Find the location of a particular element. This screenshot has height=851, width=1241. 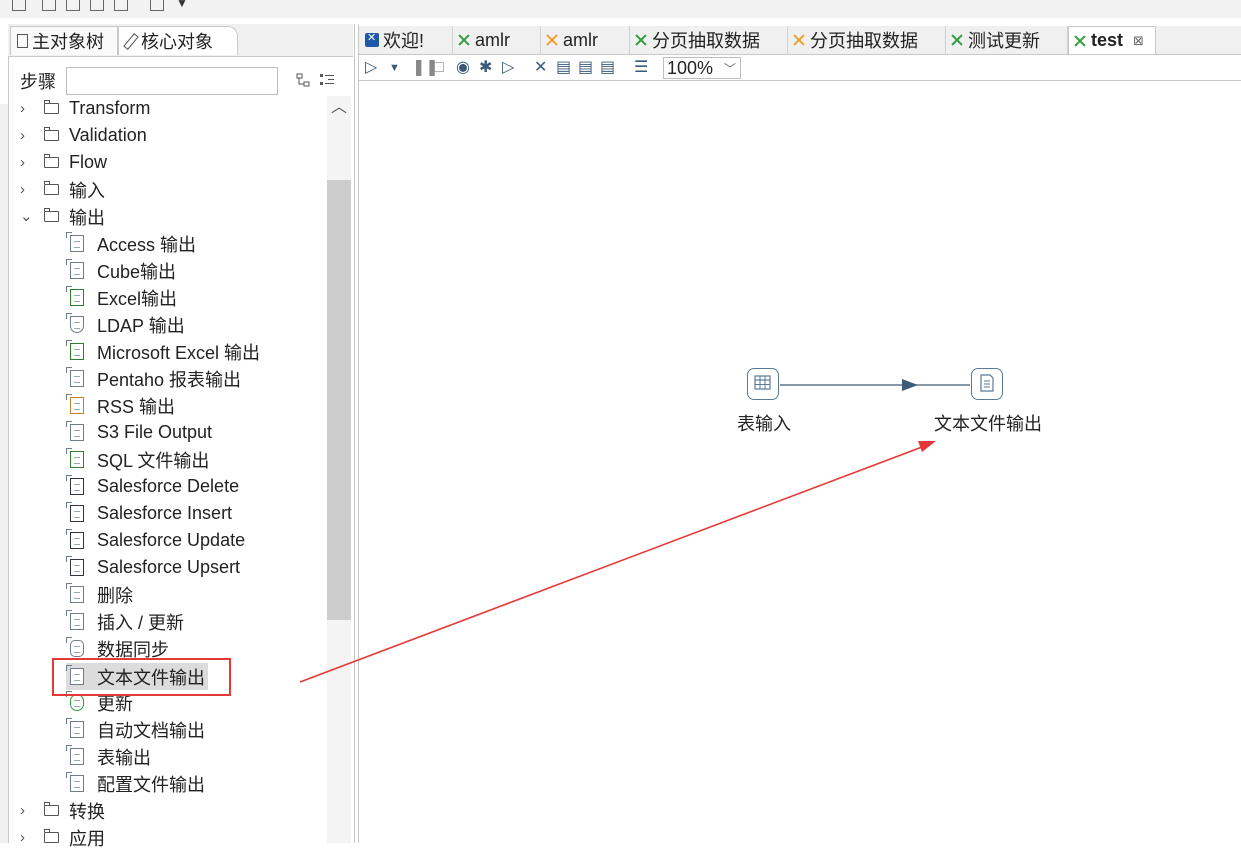

annotation-arrow is located at coordinates (611, 564).